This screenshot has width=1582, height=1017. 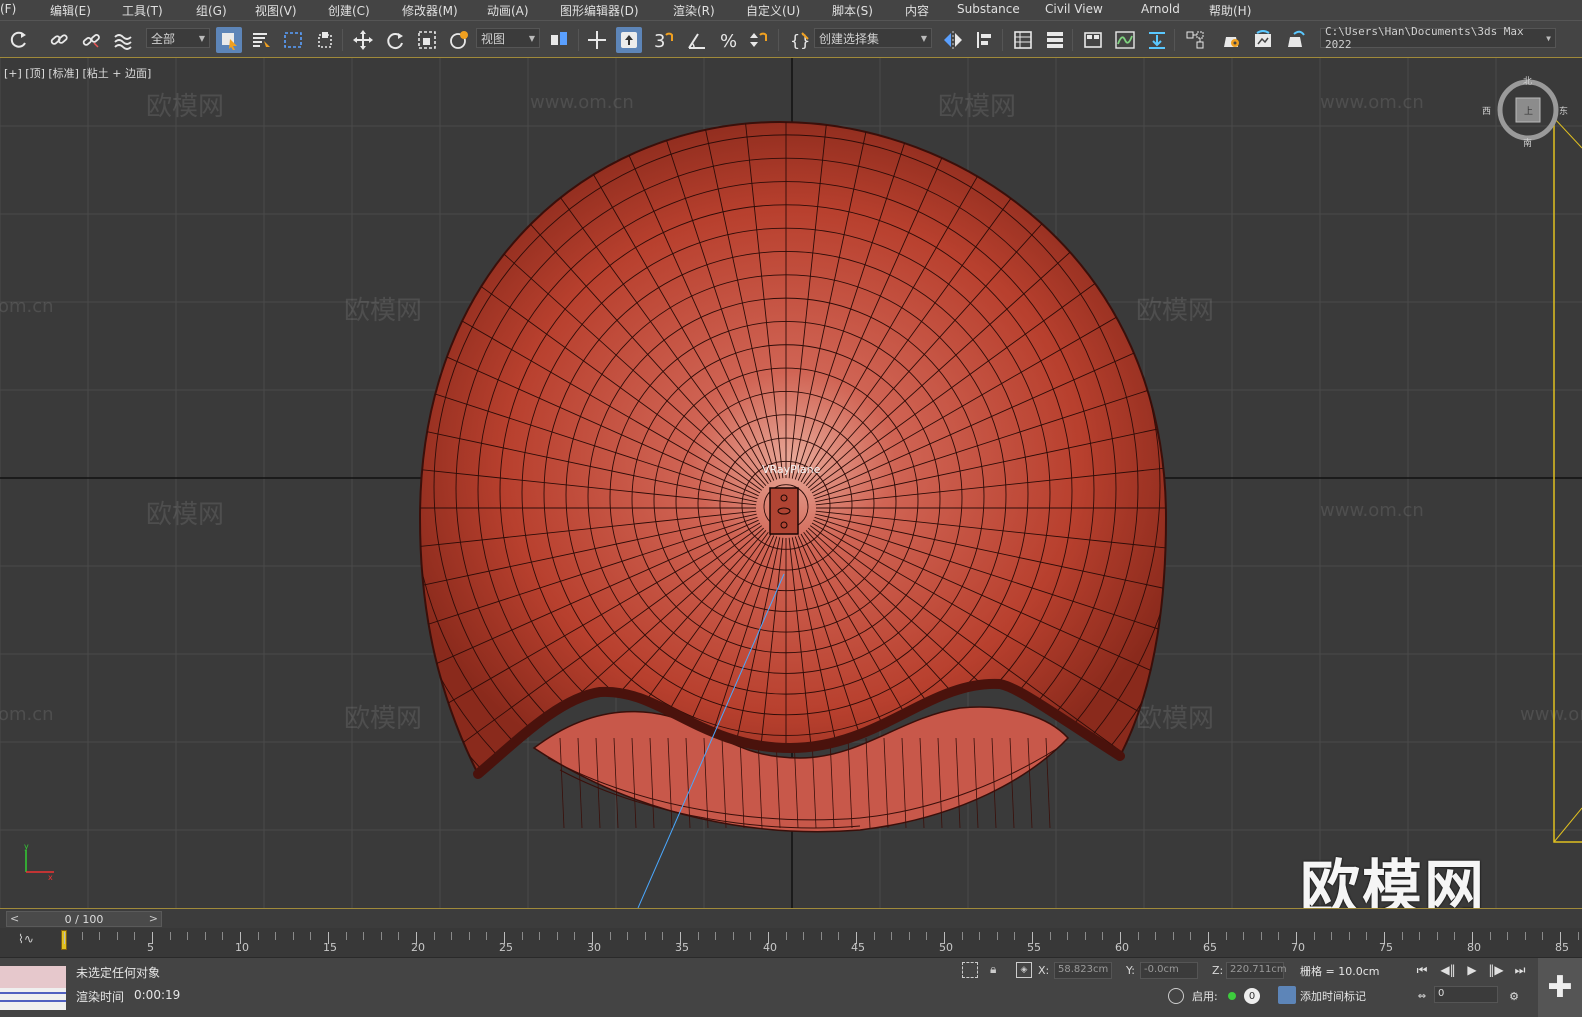 What do you see at coordinates (430, 10) in the screenshot?
I see `menu-modifiers: 修改器(M)` at bounding box center [430, 10].